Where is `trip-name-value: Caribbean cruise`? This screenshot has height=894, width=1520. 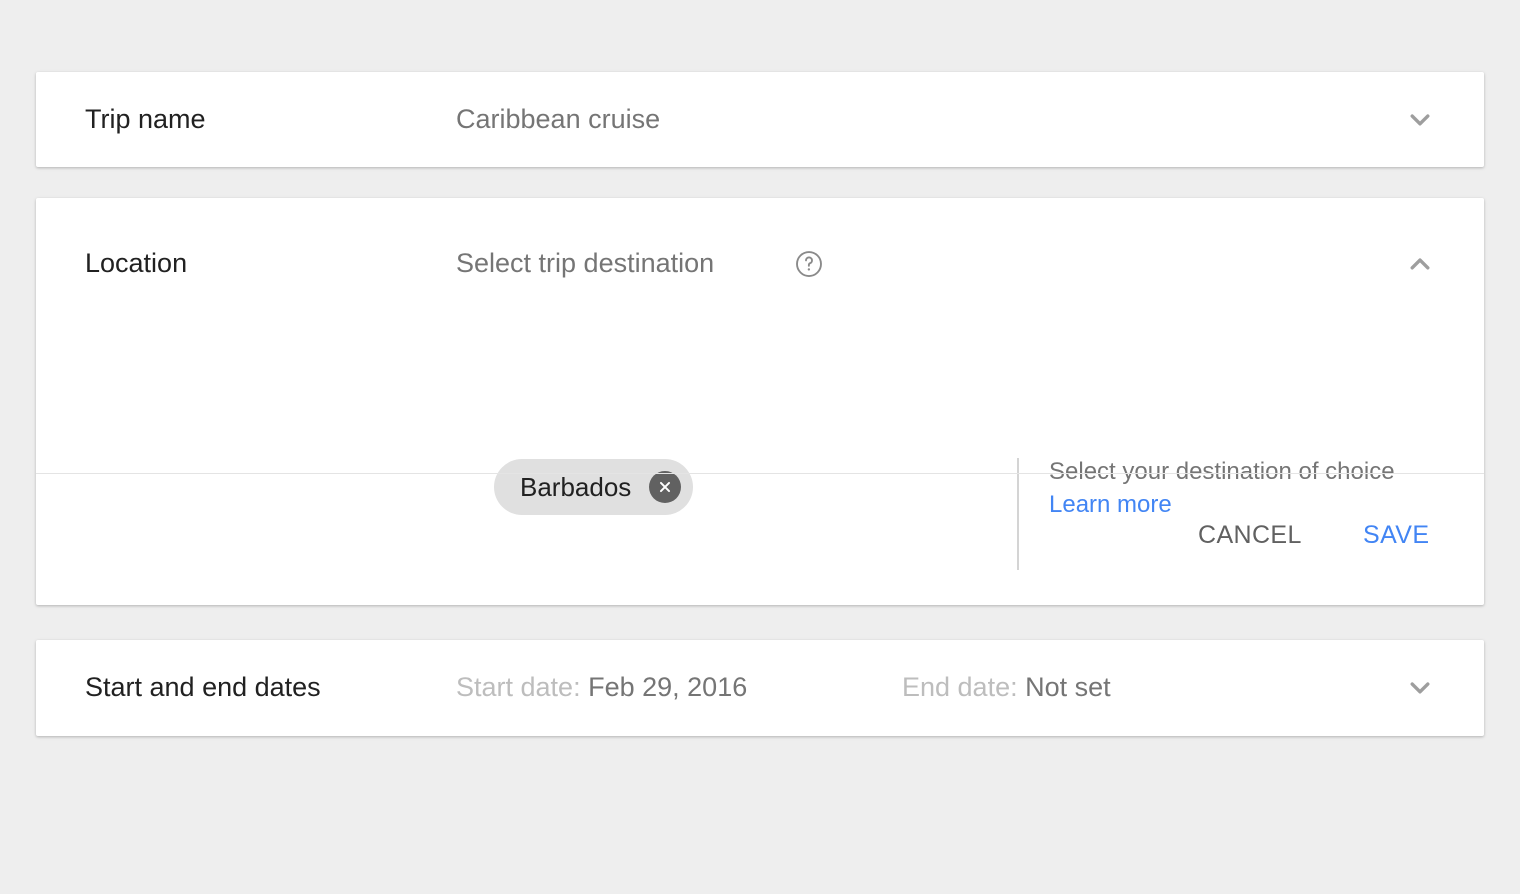
trip-name-value: Caribbean cruise is located at coordinates (558, 119).